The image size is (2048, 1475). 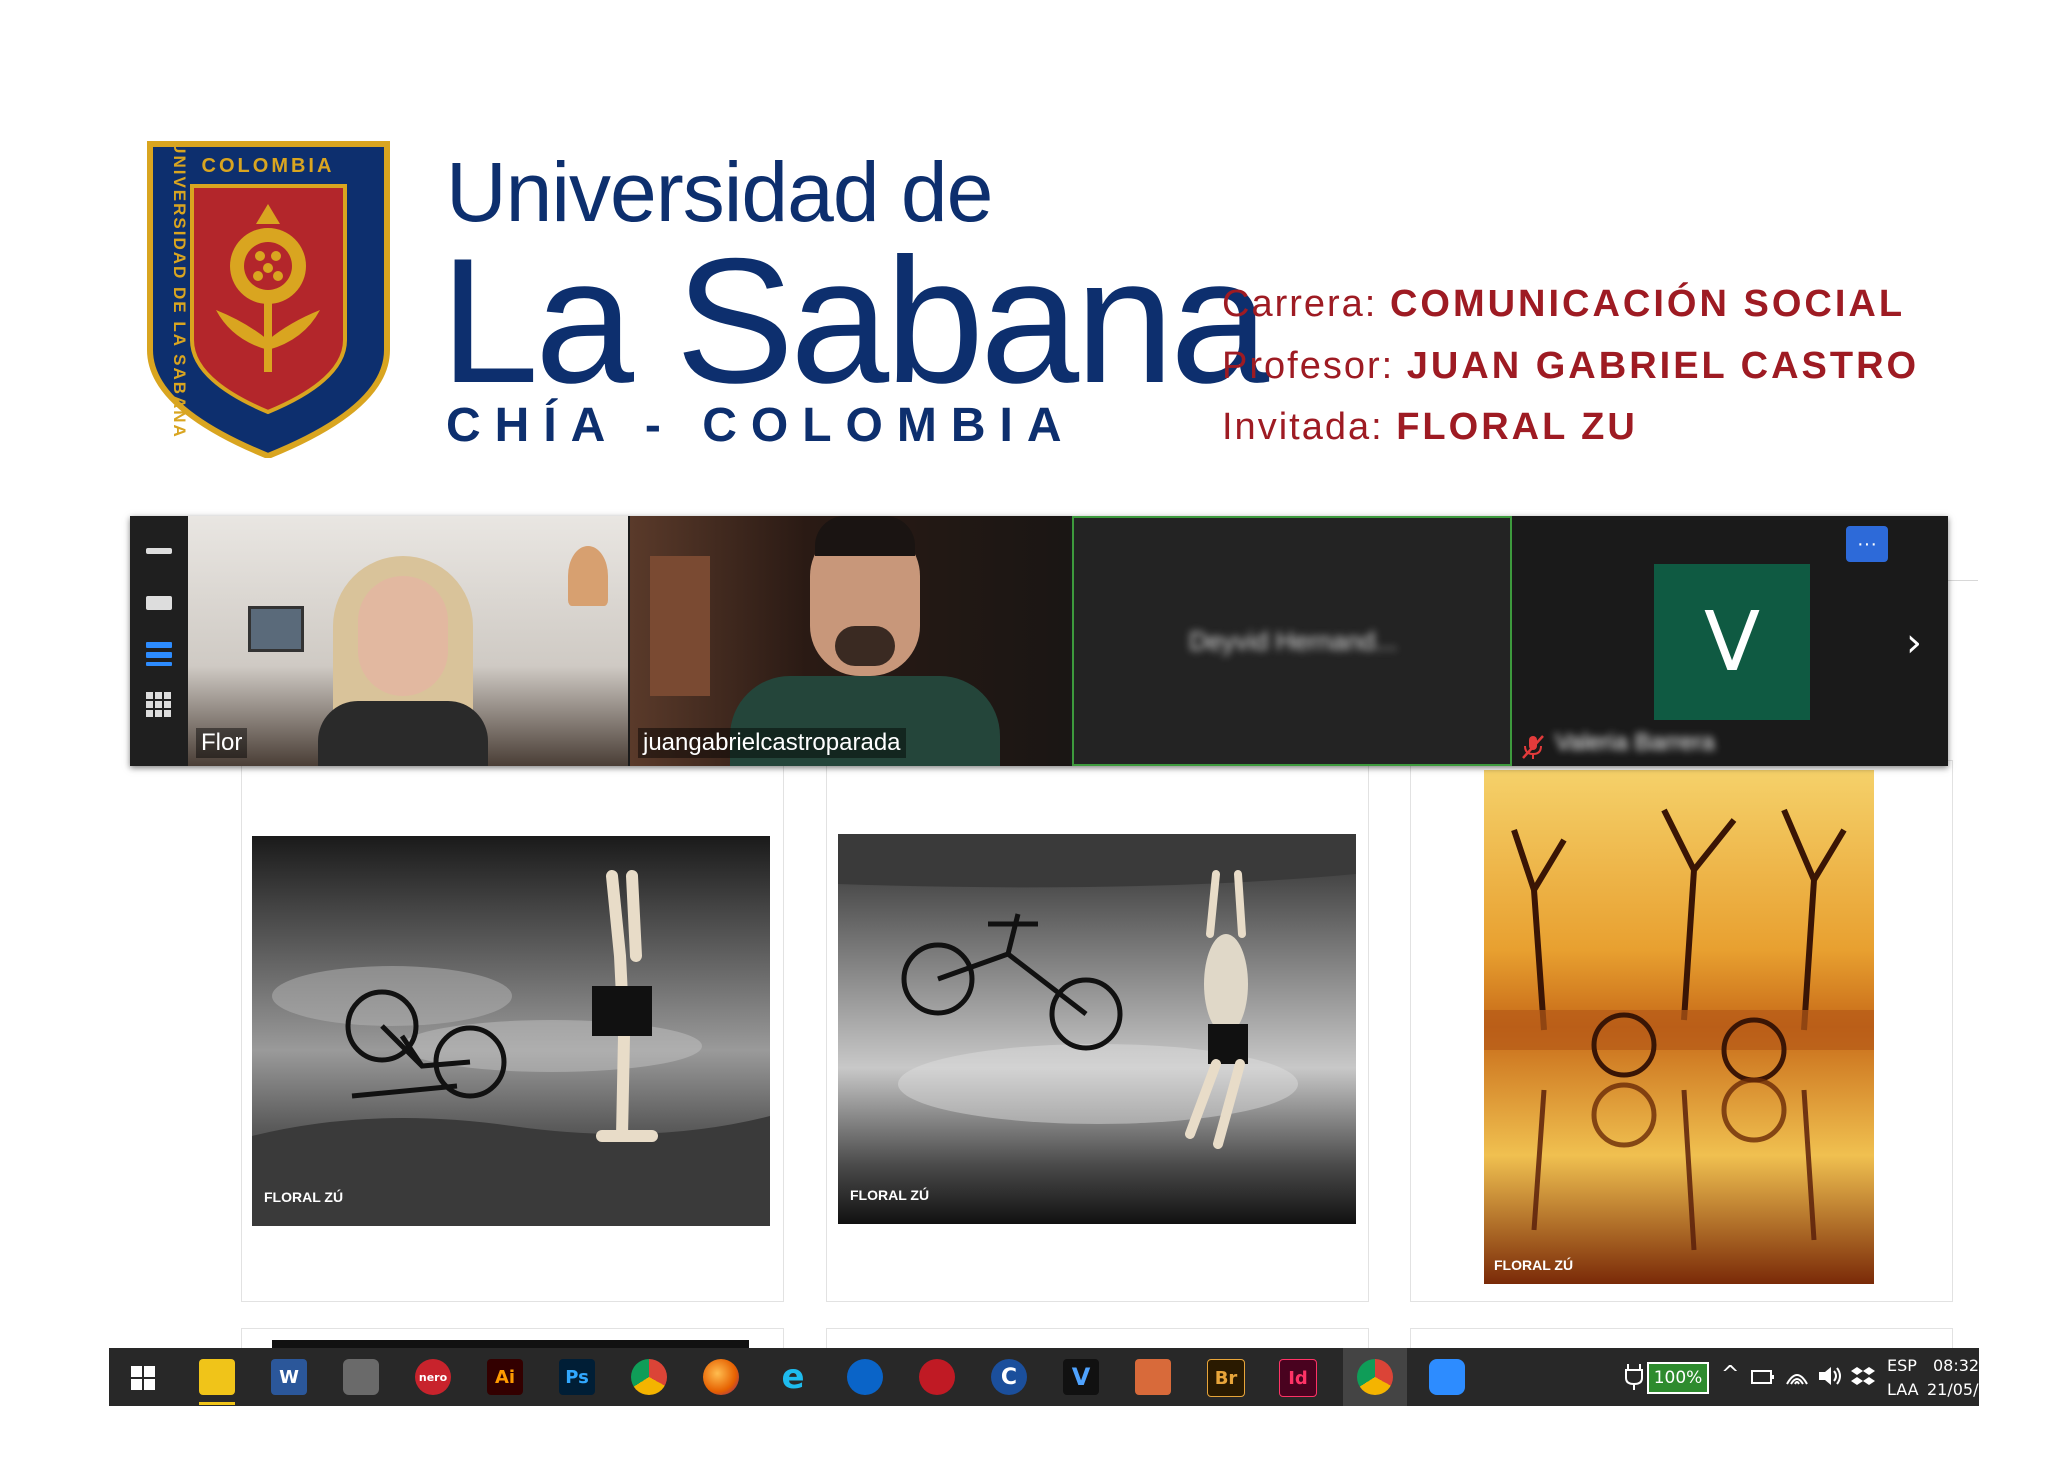 I want to click on illustrator-icon: Ai, so click(x=505, y=1377).